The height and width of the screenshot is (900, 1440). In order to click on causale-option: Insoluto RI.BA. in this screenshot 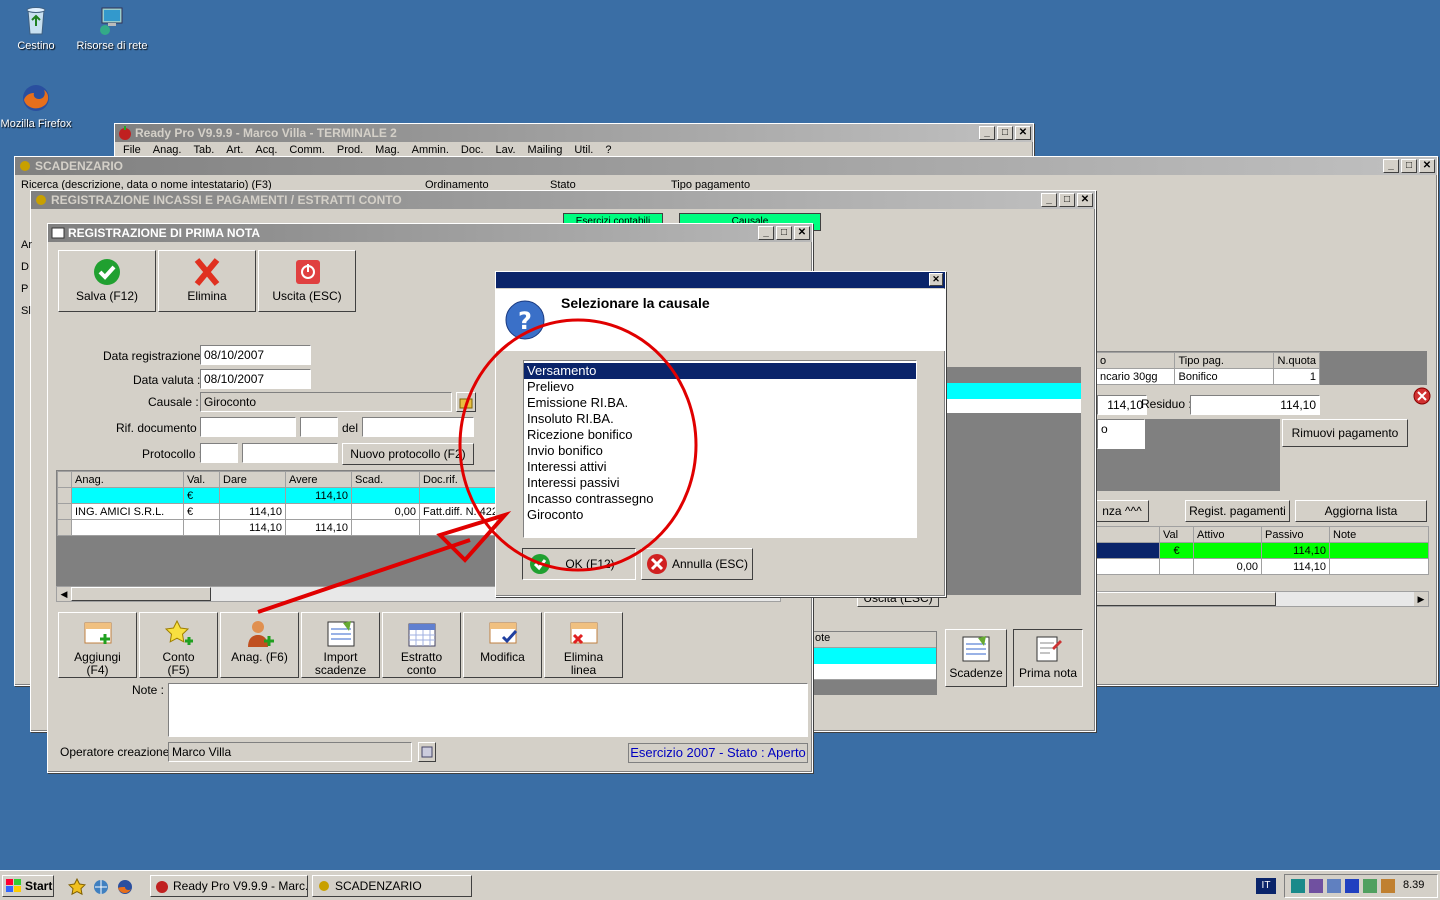, I will do `click(720, 419)`.